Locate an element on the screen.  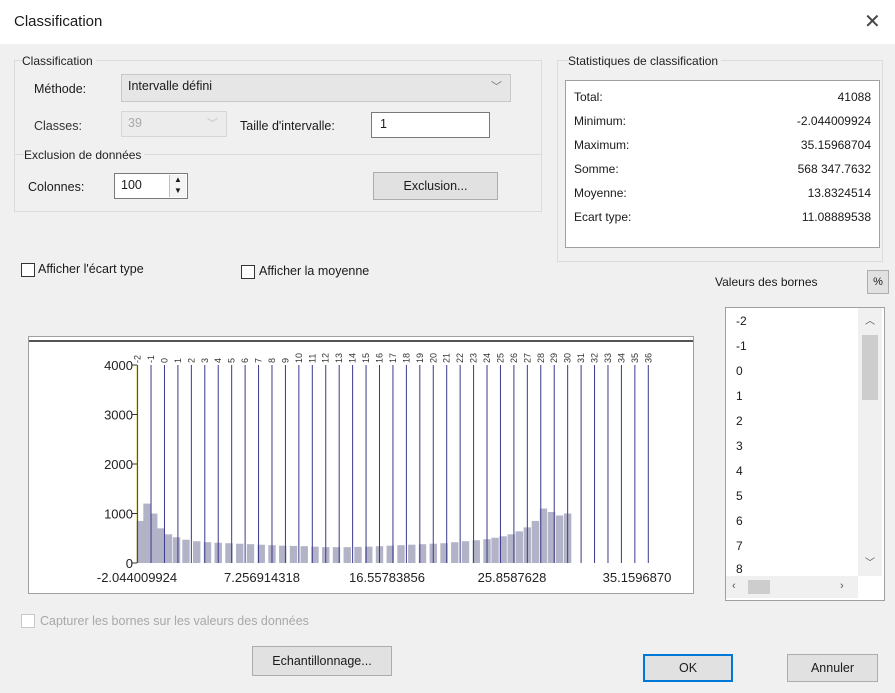
break-label: 24 is located at coordinates (487, 358).